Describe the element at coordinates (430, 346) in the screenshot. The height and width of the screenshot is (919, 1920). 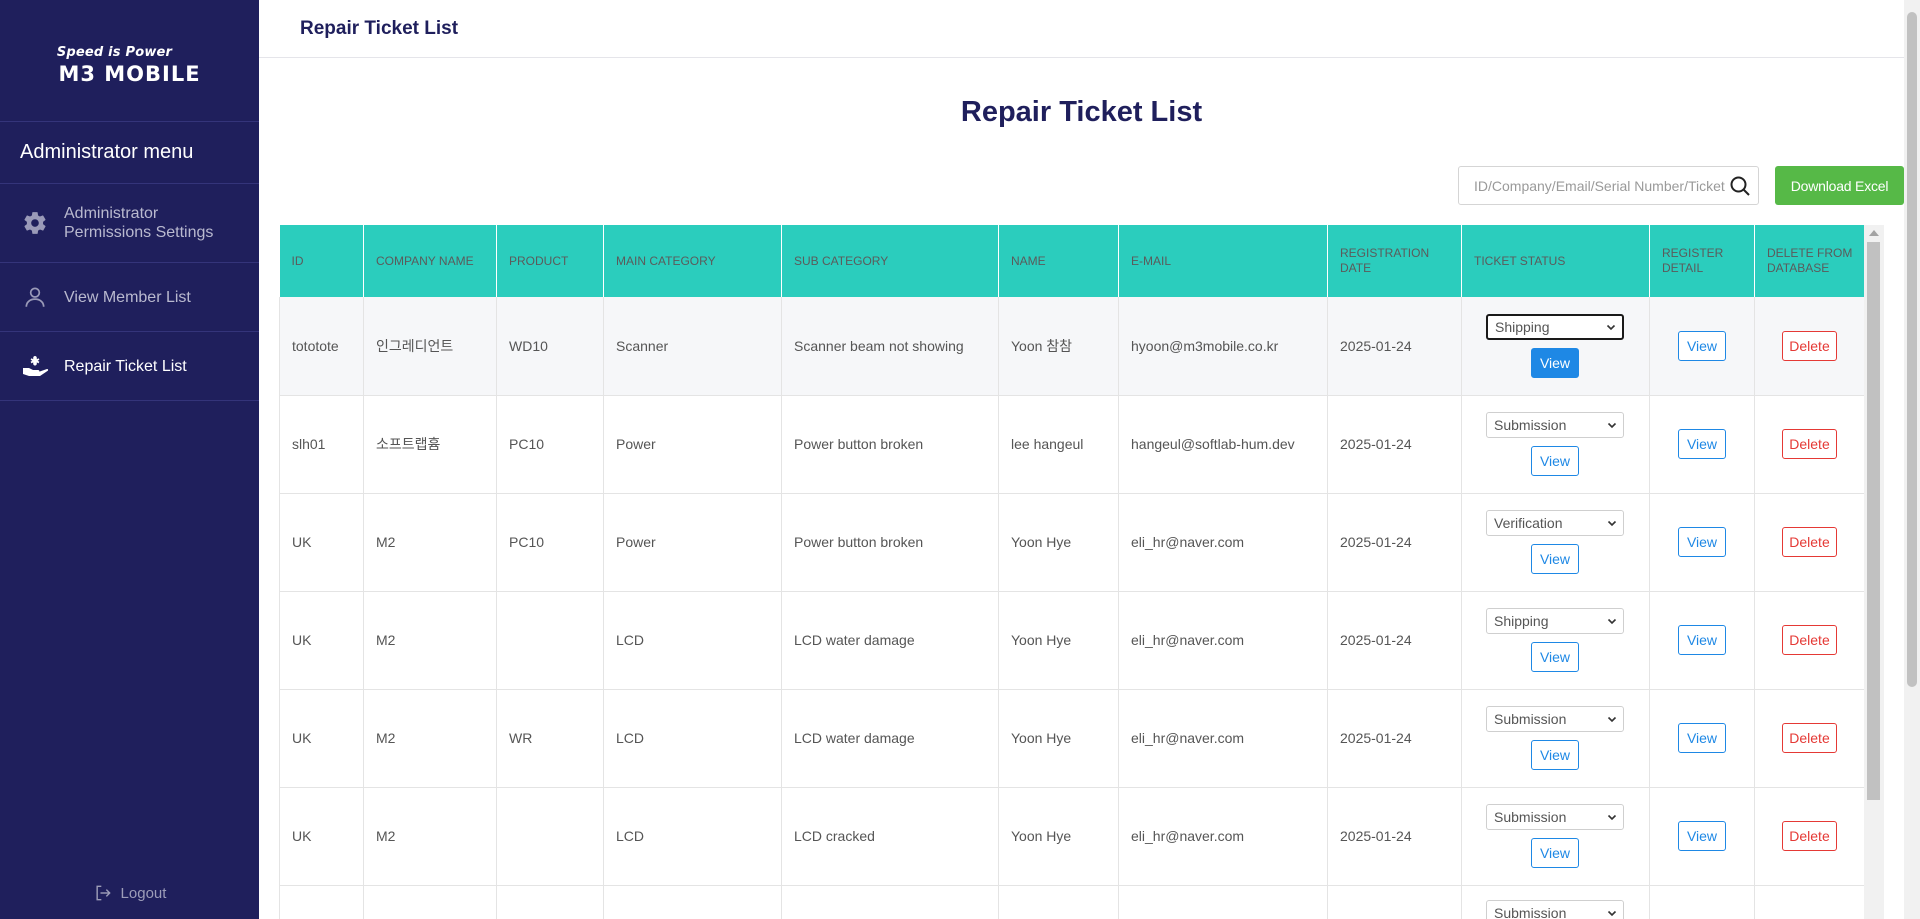
I see `cell-company: 인그레디언트` at that location.